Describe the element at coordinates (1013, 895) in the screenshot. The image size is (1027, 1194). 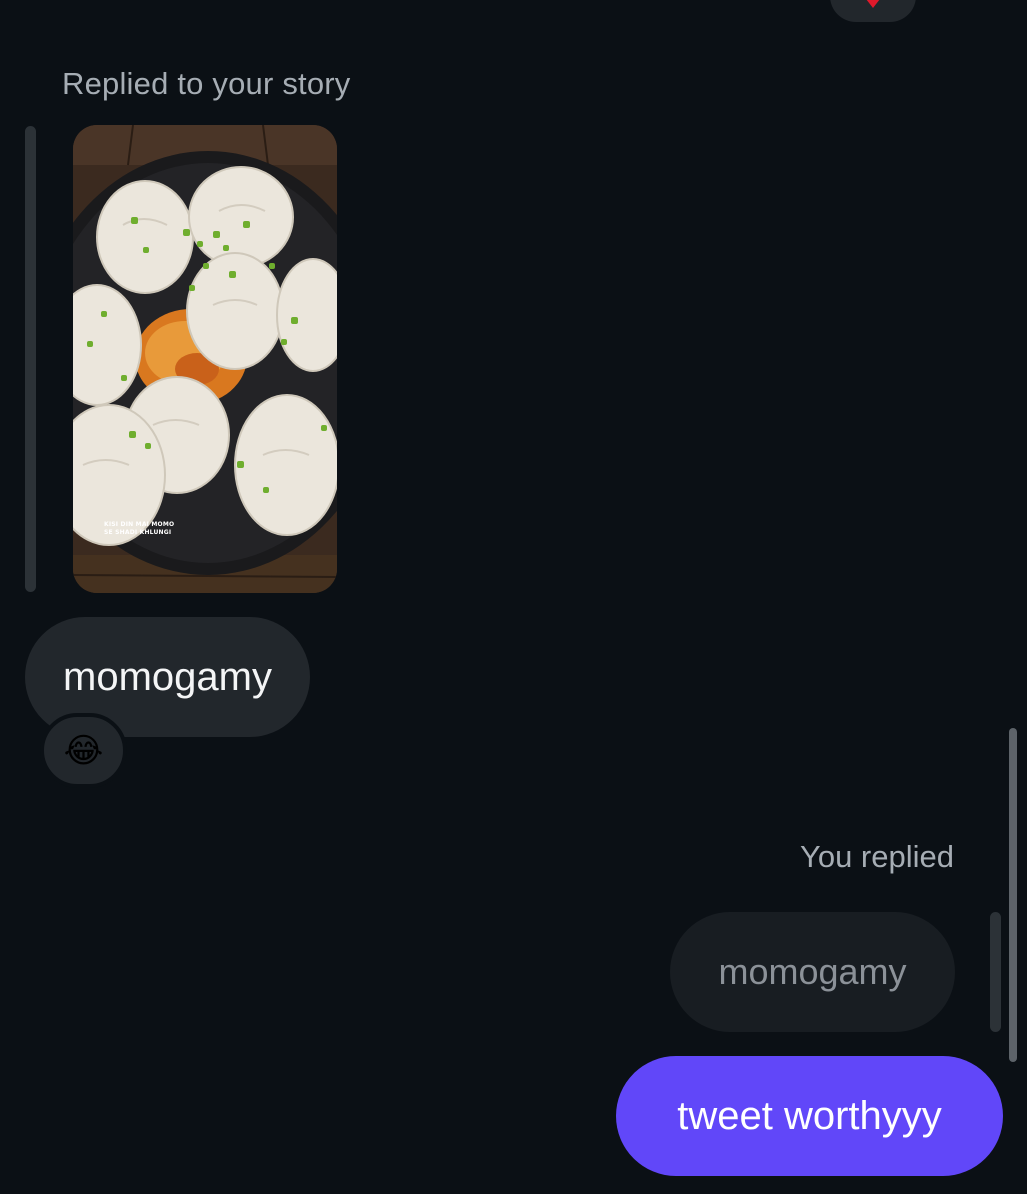
I see `scrollbar` at that location.